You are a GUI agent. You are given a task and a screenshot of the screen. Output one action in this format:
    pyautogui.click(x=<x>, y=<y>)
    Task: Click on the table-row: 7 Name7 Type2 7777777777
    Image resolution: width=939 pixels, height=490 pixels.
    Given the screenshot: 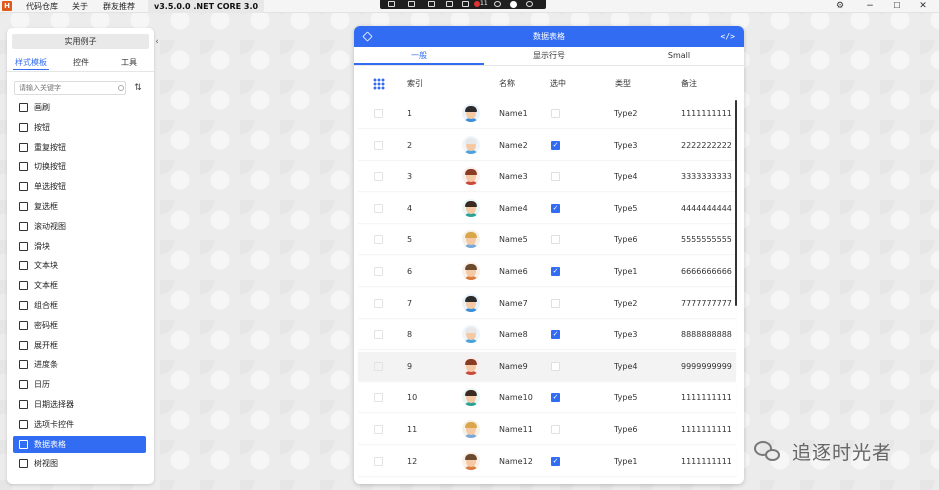 What is the action you would take?
    pyautogui.click(x=547, y=303)
    